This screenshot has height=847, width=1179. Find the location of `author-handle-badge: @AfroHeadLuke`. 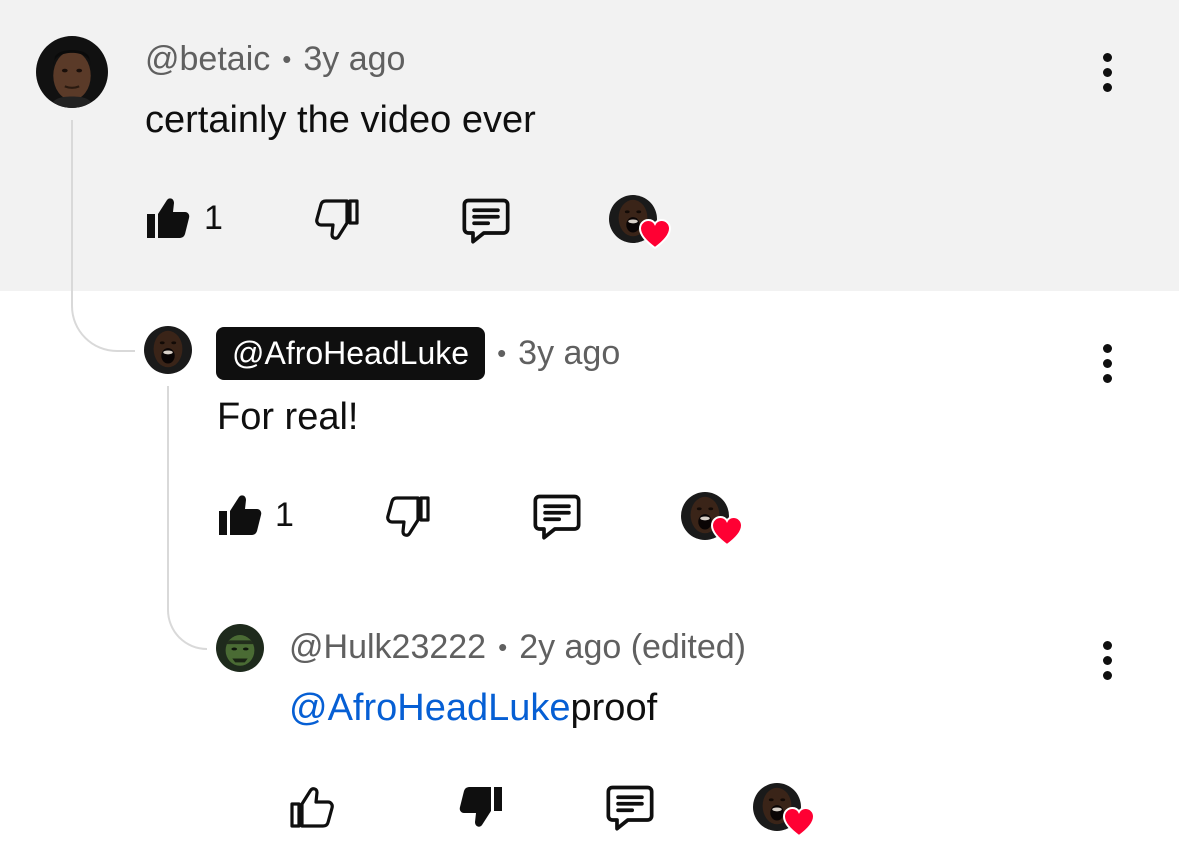

author-handle-badge: @AfroHeadLuke is located at coordinates (351, 353).